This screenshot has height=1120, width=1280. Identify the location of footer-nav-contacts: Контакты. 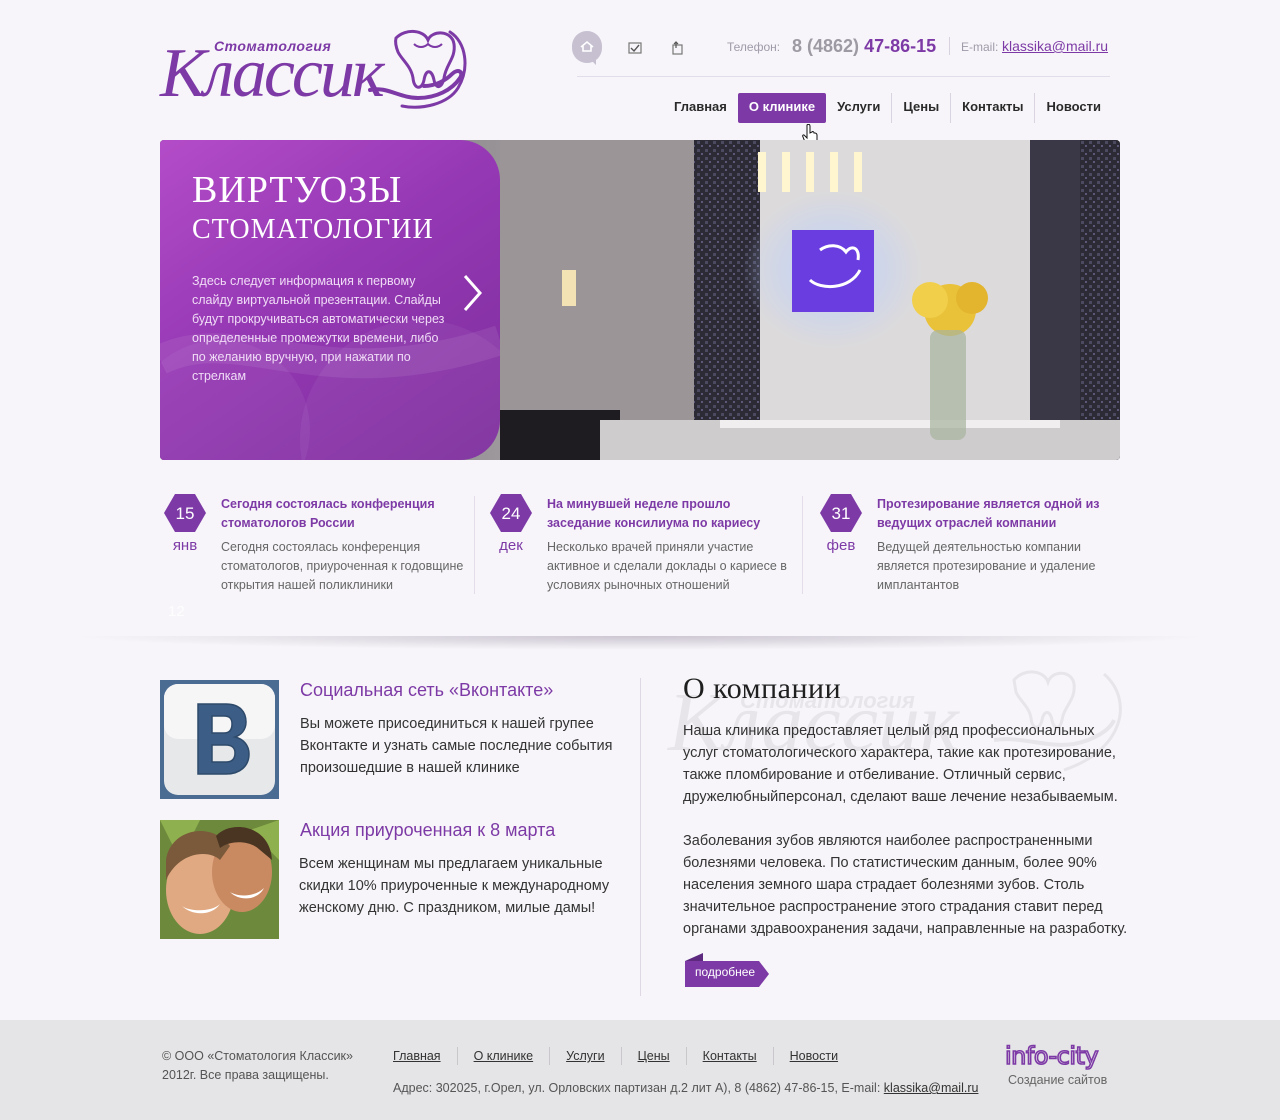
(729, 1056).